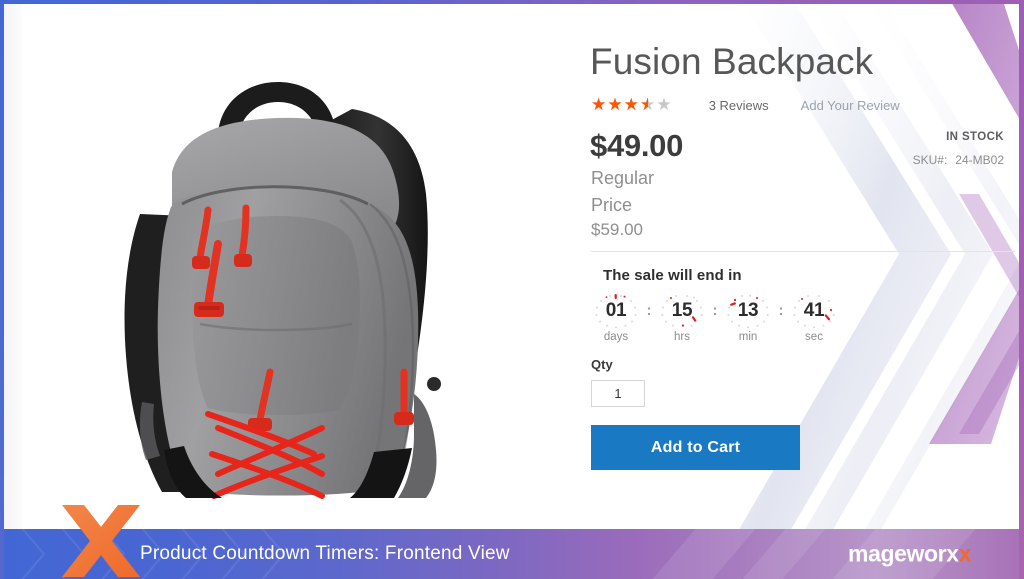  I want to click on countdown-label-min: min, so click(748, 337).